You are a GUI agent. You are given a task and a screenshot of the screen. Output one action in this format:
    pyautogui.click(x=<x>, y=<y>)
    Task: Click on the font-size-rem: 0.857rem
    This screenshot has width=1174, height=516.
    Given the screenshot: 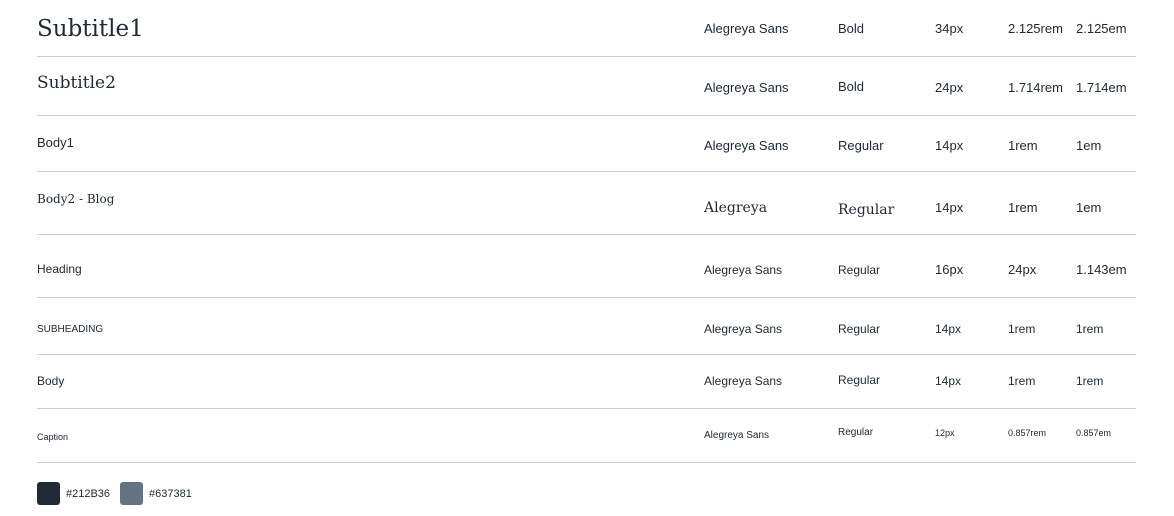 What is the action you would take?
    pyautogui.click(x=1027, y=433)
    